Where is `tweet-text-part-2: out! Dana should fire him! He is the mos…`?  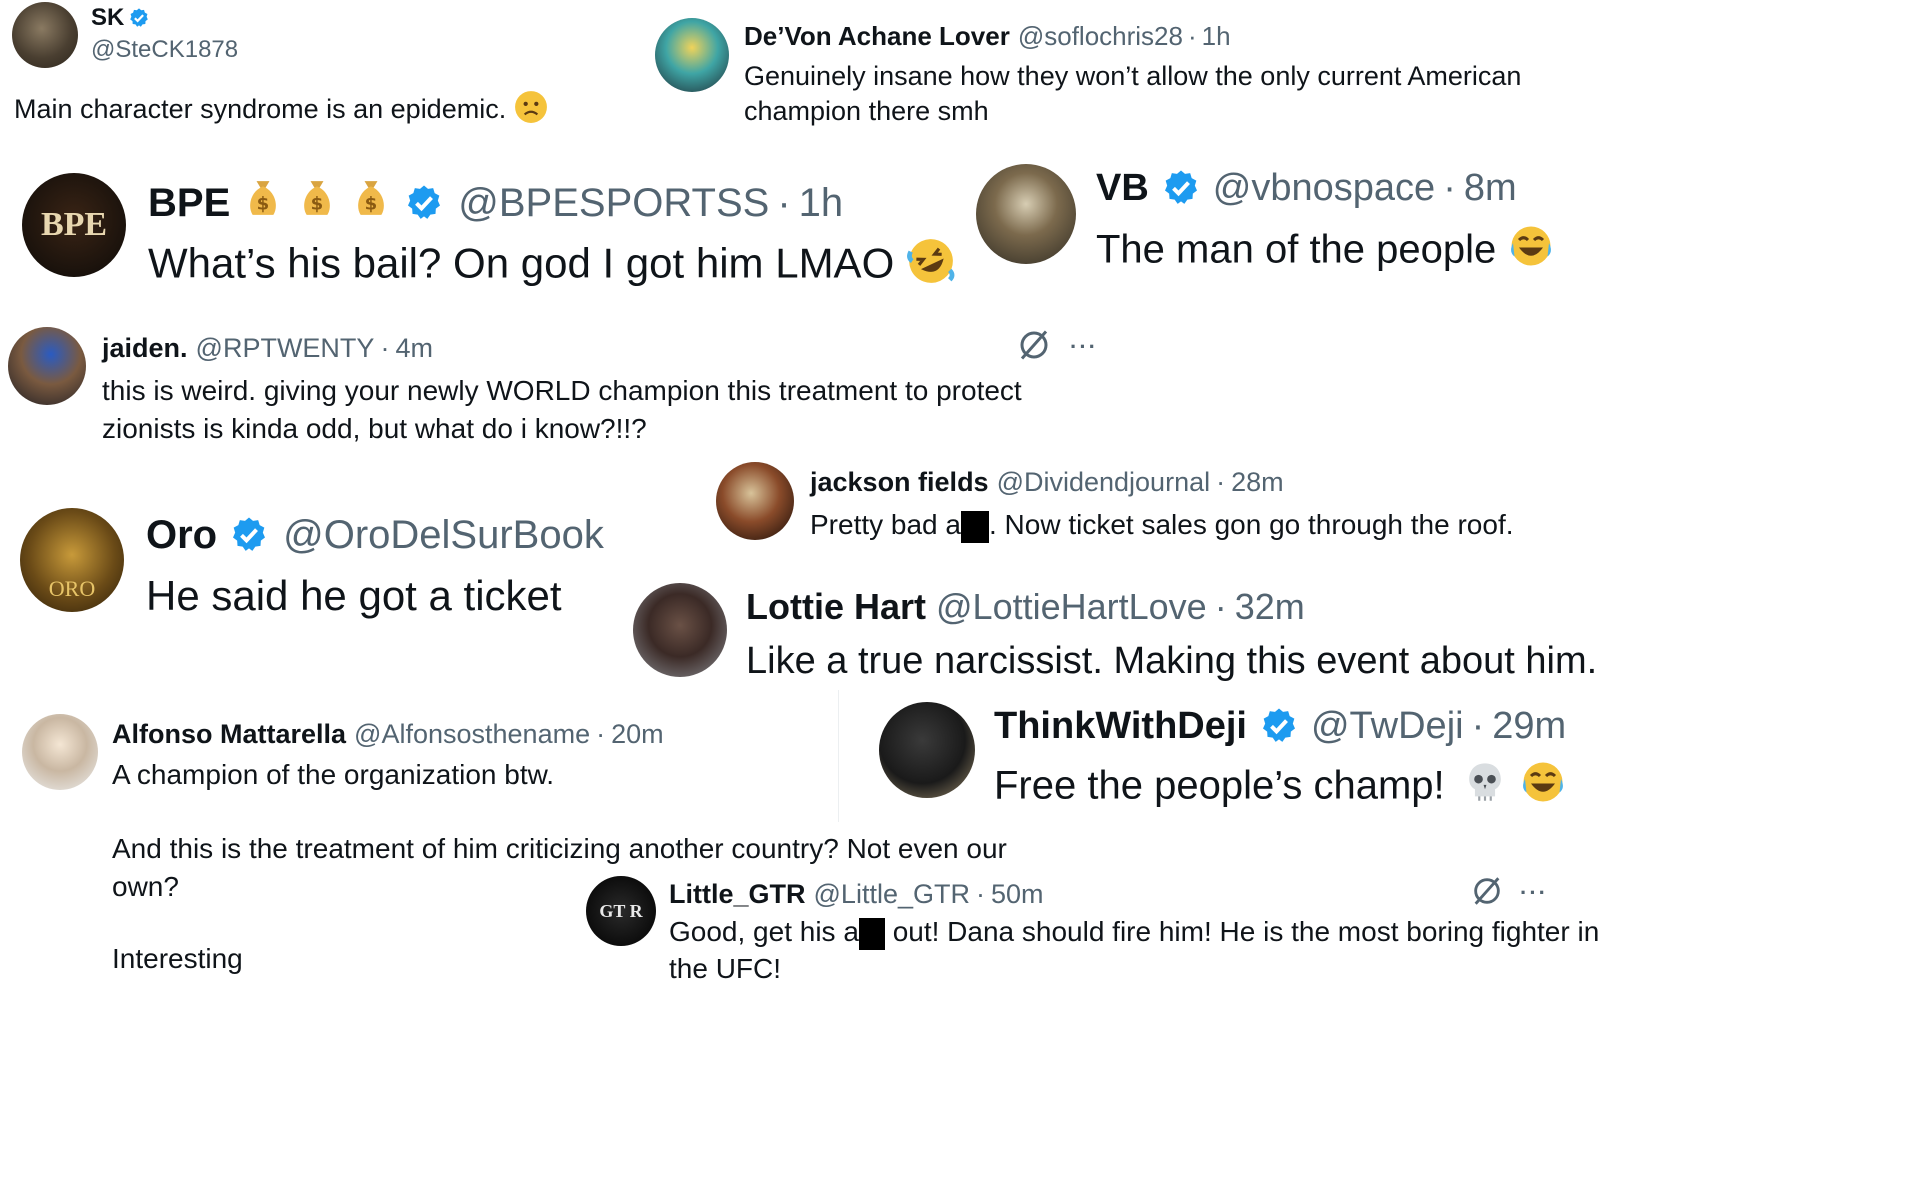
tweet-text-part-2: out! Dana should fire him! He is the mos… is located at coordinates (1246, 931).